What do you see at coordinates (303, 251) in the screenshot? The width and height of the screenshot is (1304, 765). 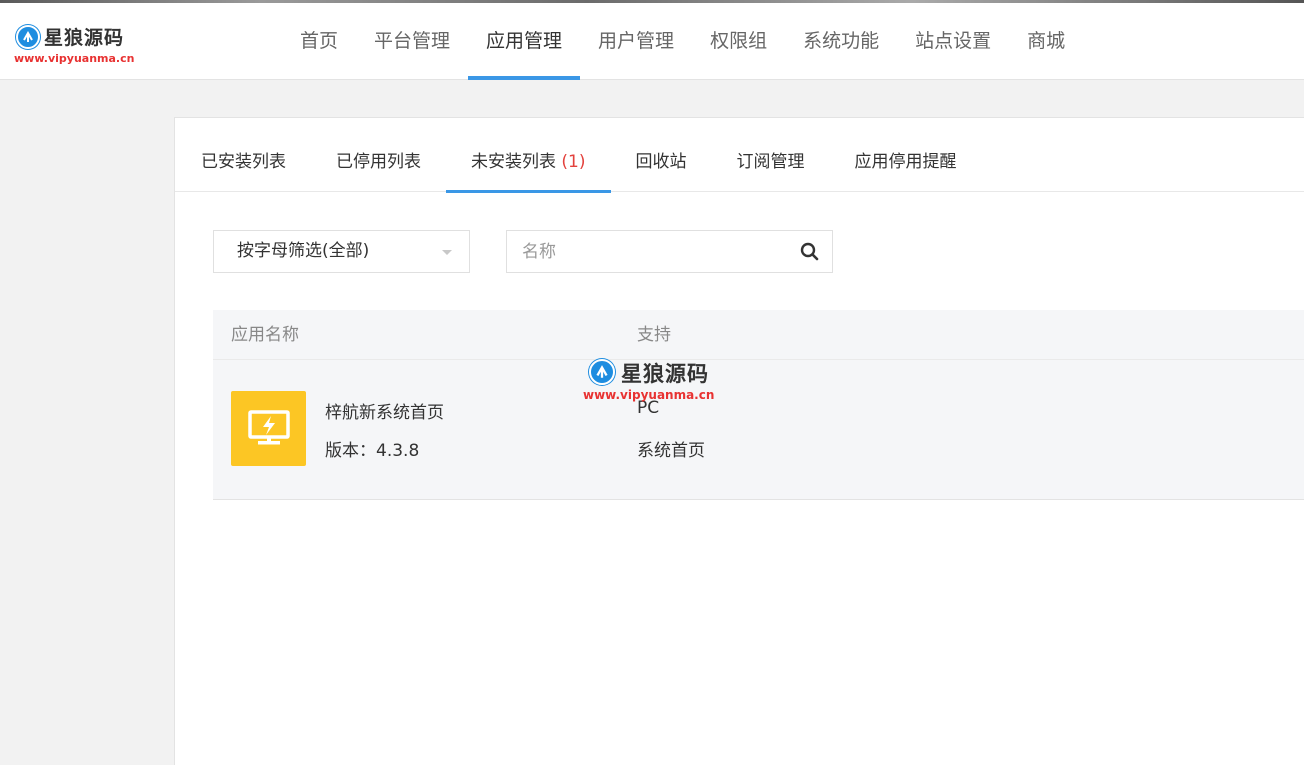 I see `letter-filter-value: 按字母筛选(全部)` at bounding box center [303, 251].